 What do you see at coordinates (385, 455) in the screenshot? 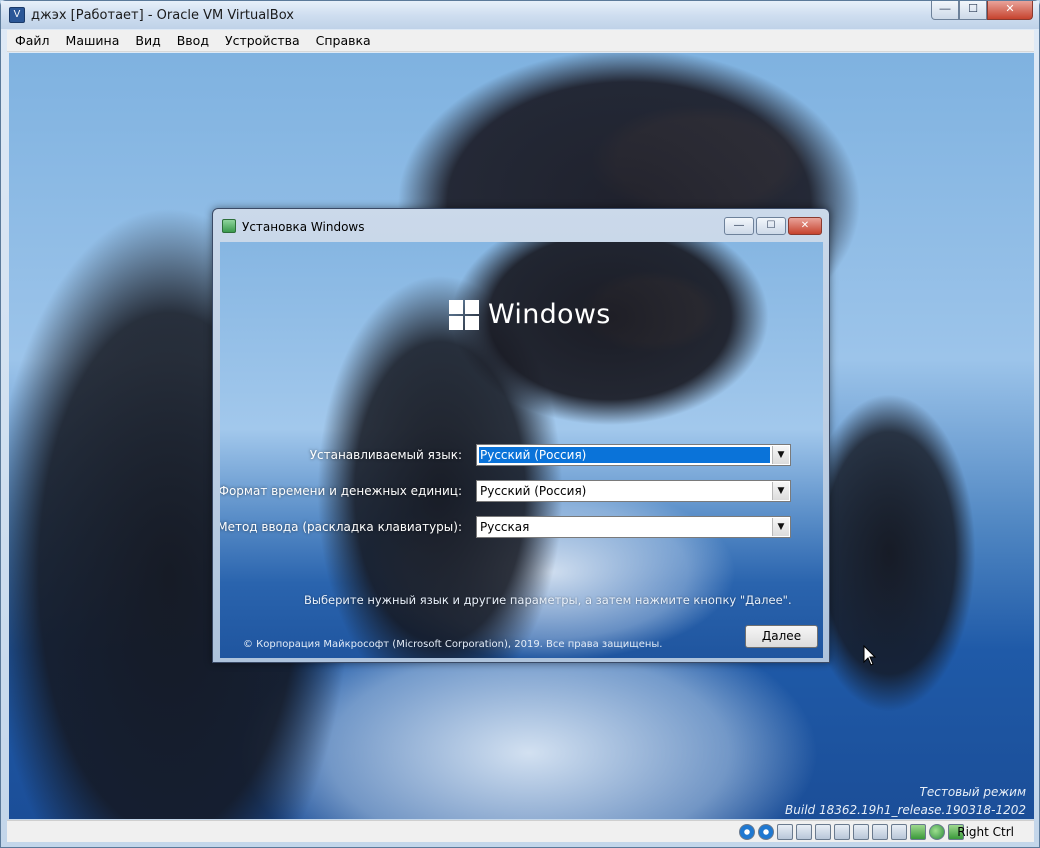
I see `language-label: Устанавливаемый язык:` at bounding box center [385, 455].